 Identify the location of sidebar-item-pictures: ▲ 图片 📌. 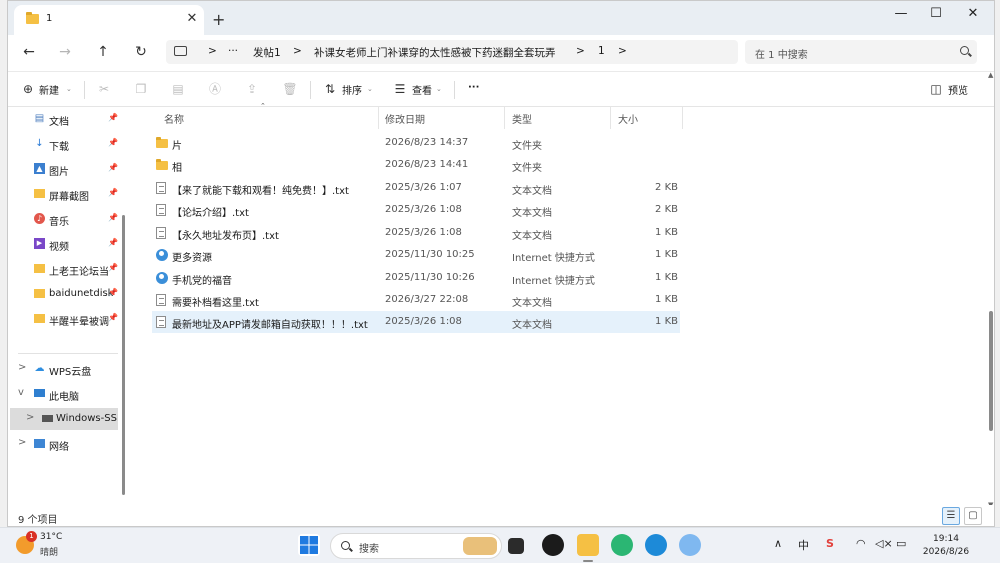
(64, 169).